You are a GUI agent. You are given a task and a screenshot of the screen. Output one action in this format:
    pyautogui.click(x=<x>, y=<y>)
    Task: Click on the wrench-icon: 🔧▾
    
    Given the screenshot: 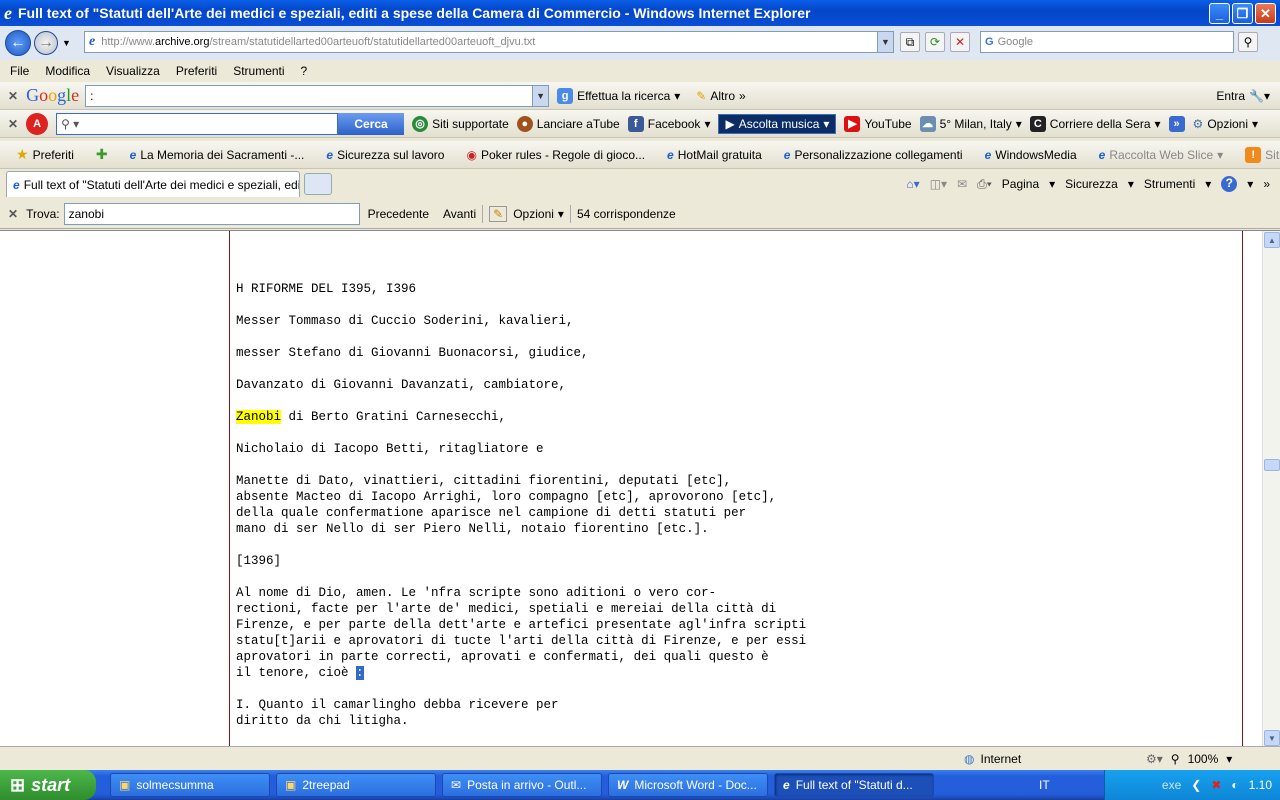 What is the action you would take?
    pyautogui.click(x=1259, y=96)
    